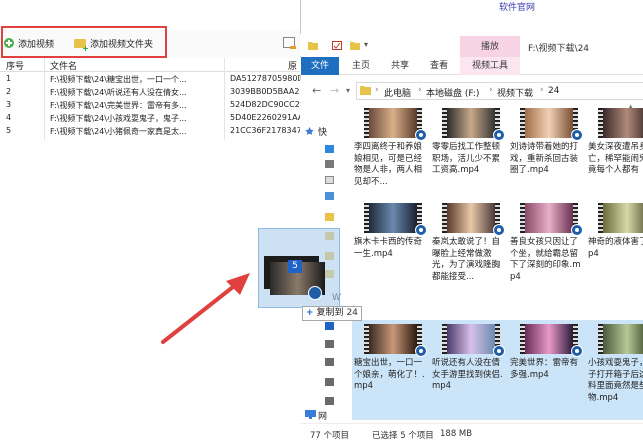 This screenshot has width=643, height=441. Describe the element at coordinates (330, 313) in the screenshot. I see `copy-verb: 复制到` at that location.